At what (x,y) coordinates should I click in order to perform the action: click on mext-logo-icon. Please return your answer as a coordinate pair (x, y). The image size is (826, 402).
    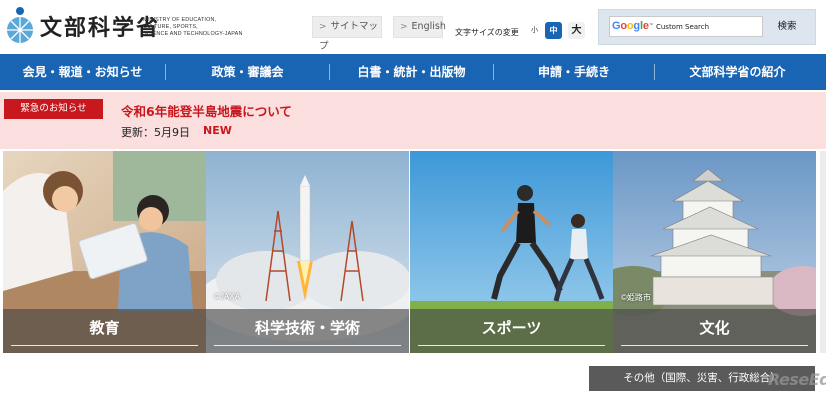
    Looking at the image, I should click on (20, 25).